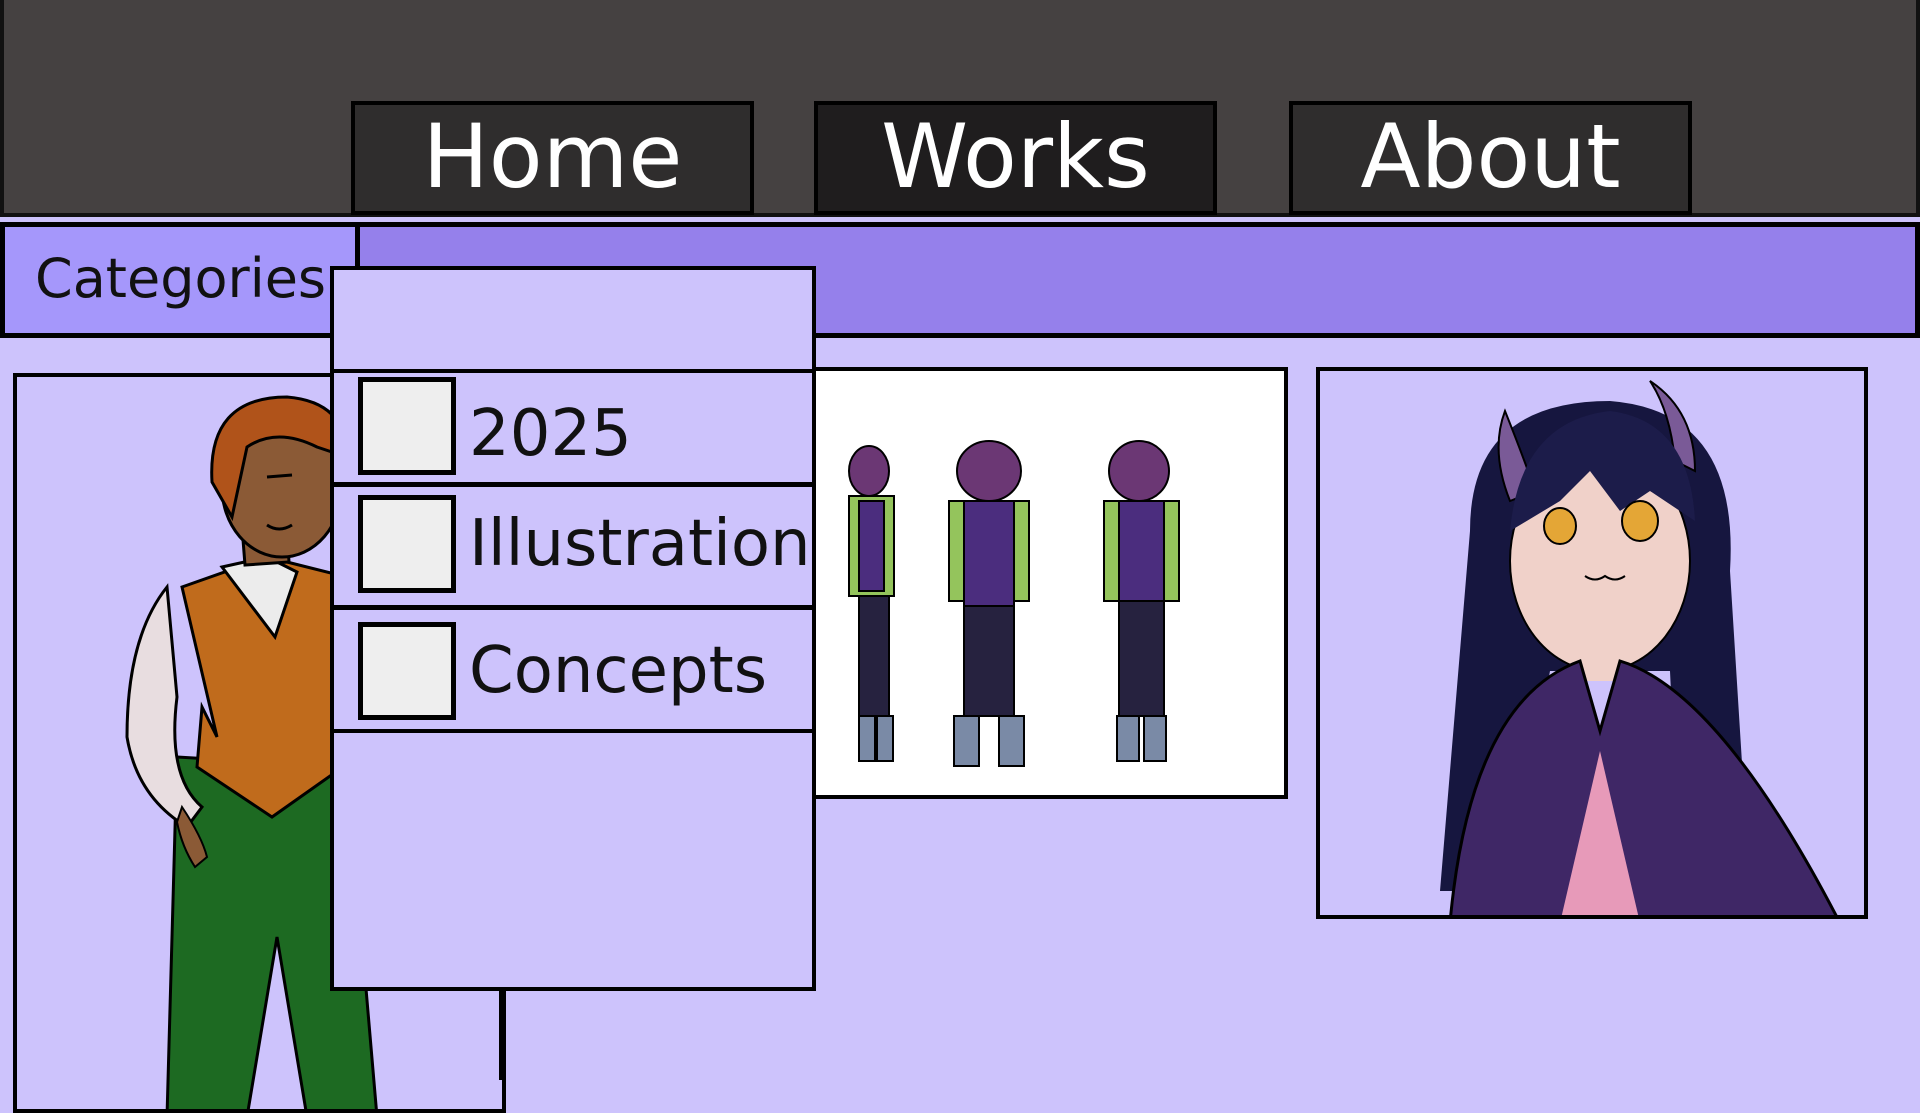  What do you see at coordinates (1014, 603) in the screenshot?
I see `artwork-character-turnaround` at bounding box center [1014, 603].